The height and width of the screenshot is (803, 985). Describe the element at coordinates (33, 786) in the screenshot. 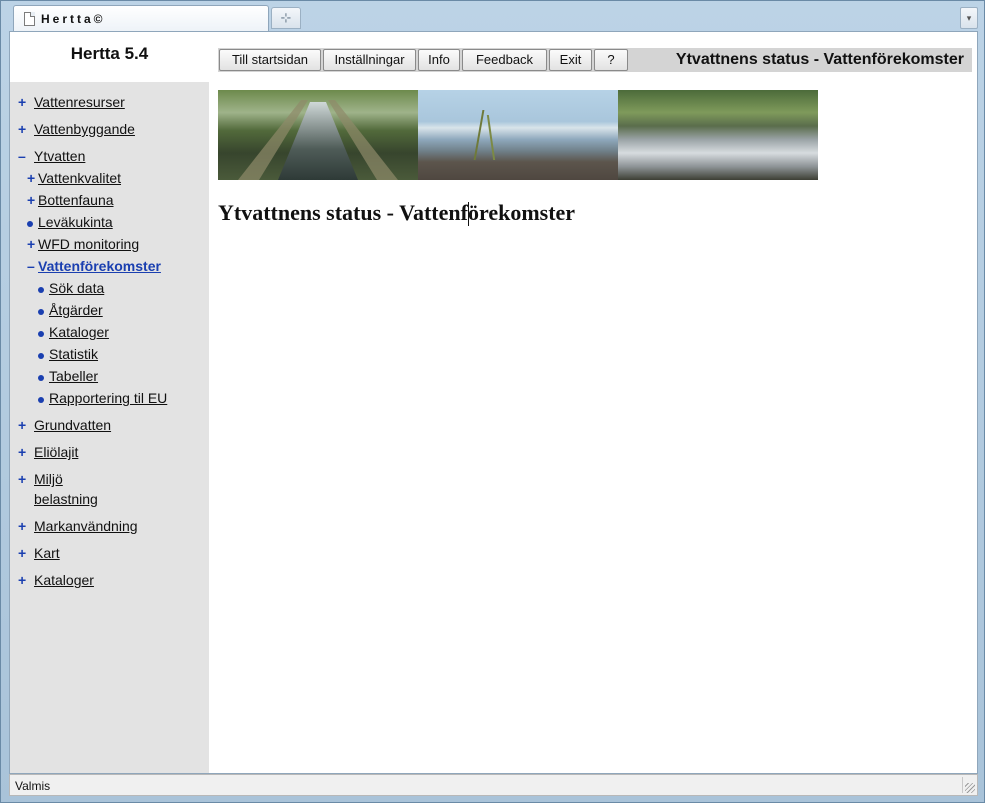

I see `status-text: Valmis` at that location.